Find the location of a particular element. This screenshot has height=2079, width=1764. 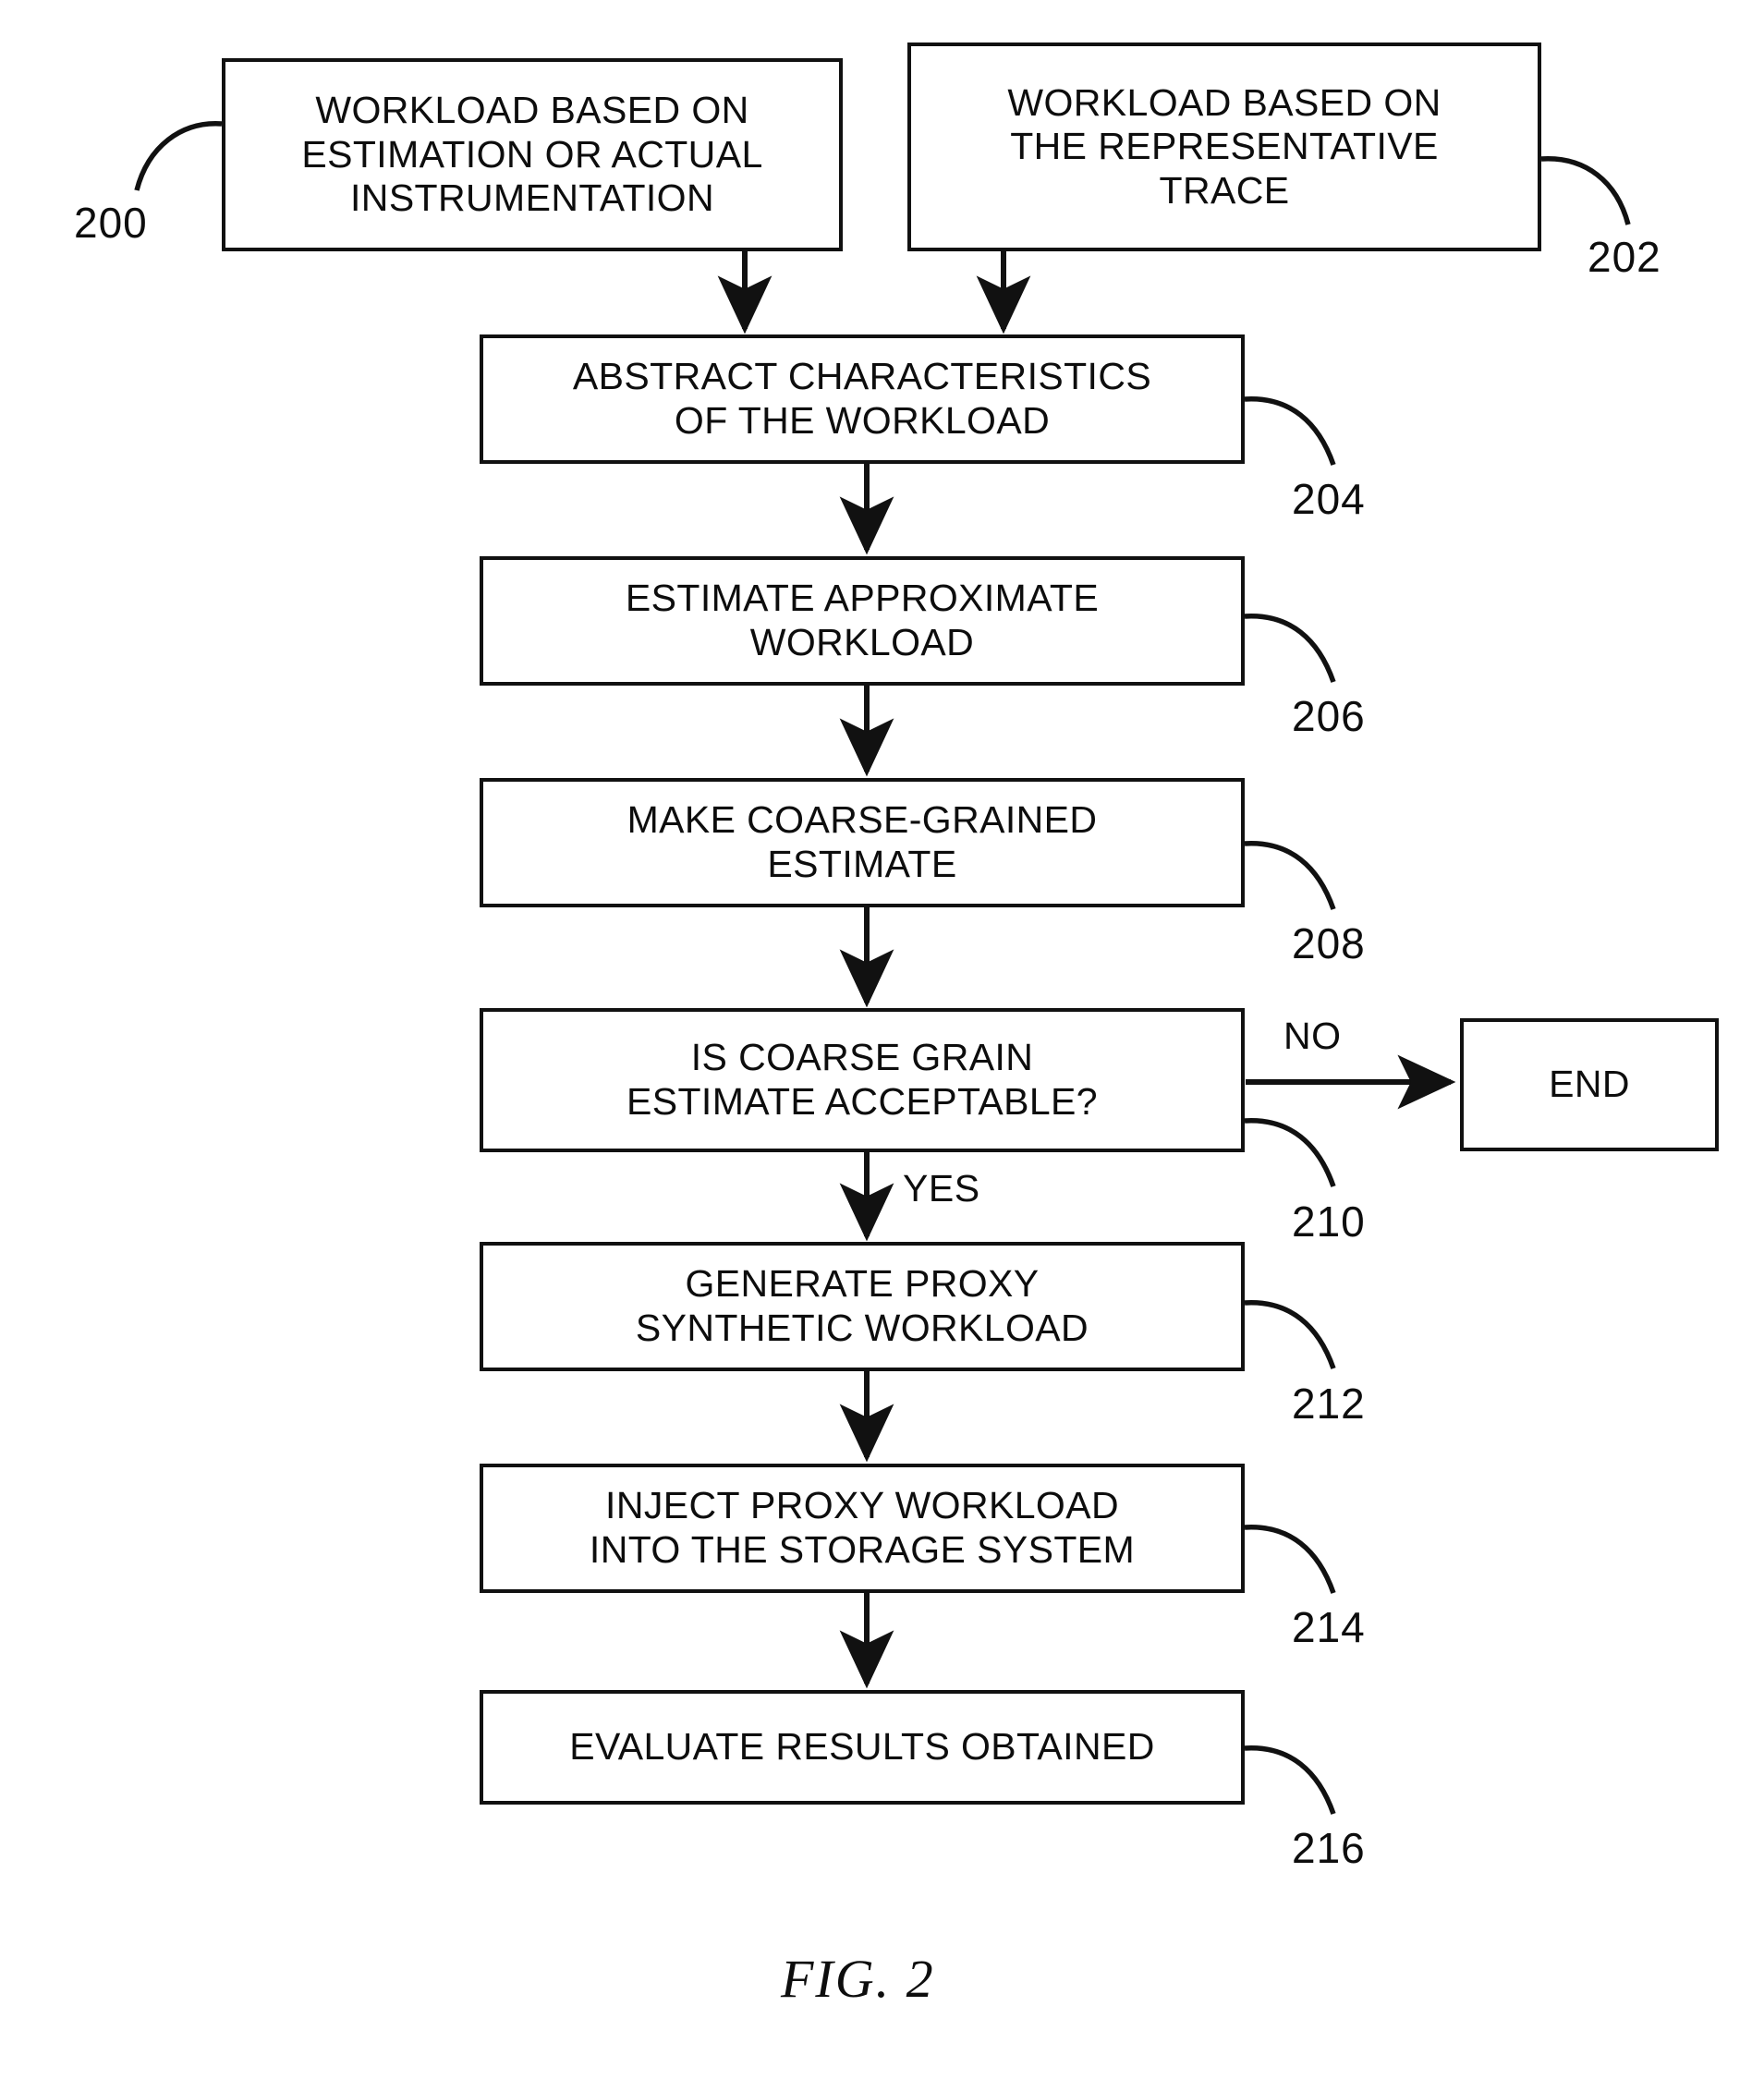

edge-label-no: NO is located at coordinates (1312, 1036).